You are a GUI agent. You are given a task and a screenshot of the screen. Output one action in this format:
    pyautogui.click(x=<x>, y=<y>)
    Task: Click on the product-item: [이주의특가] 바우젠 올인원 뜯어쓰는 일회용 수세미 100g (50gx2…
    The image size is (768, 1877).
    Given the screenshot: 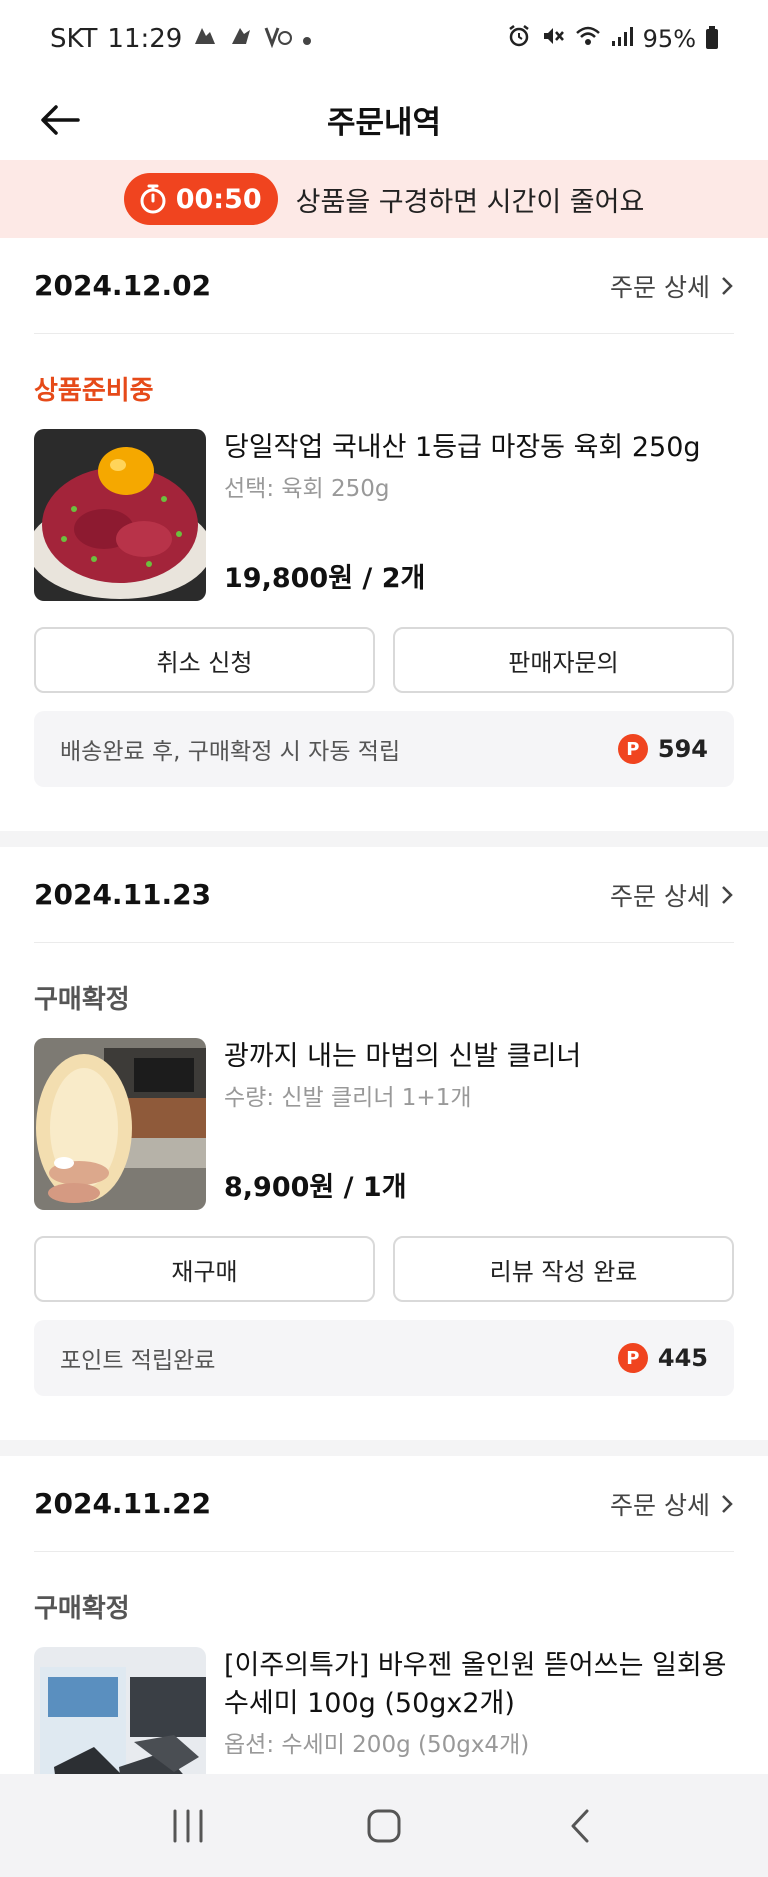 What is the action you would take?
    pyautogui.click(x=384, y=1710)
    